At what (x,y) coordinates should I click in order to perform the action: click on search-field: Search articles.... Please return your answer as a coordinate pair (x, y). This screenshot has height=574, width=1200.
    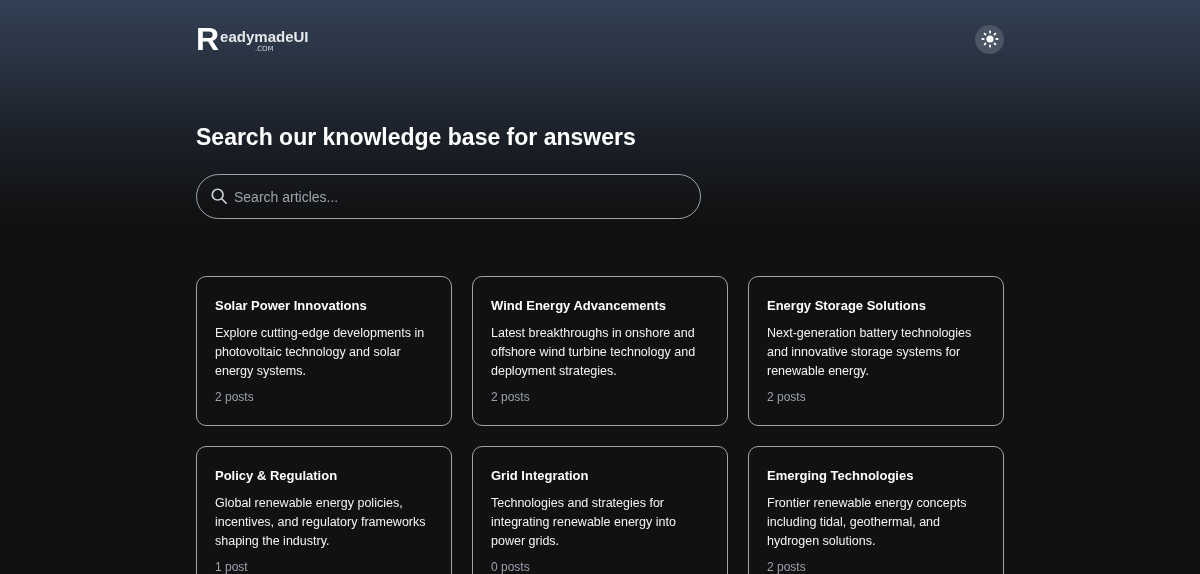
    Looking at the image, I should click on (448, 196).